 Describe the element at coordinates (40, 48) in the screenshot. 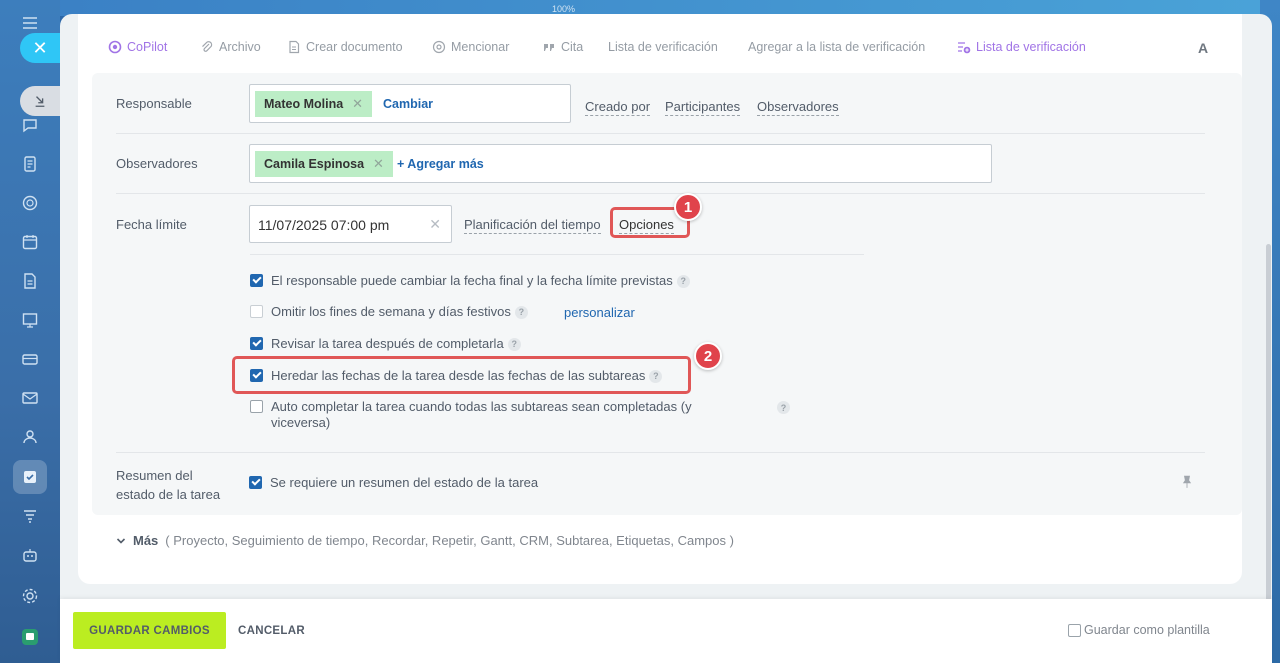

I see `close-slider-button: ✕` at that location.